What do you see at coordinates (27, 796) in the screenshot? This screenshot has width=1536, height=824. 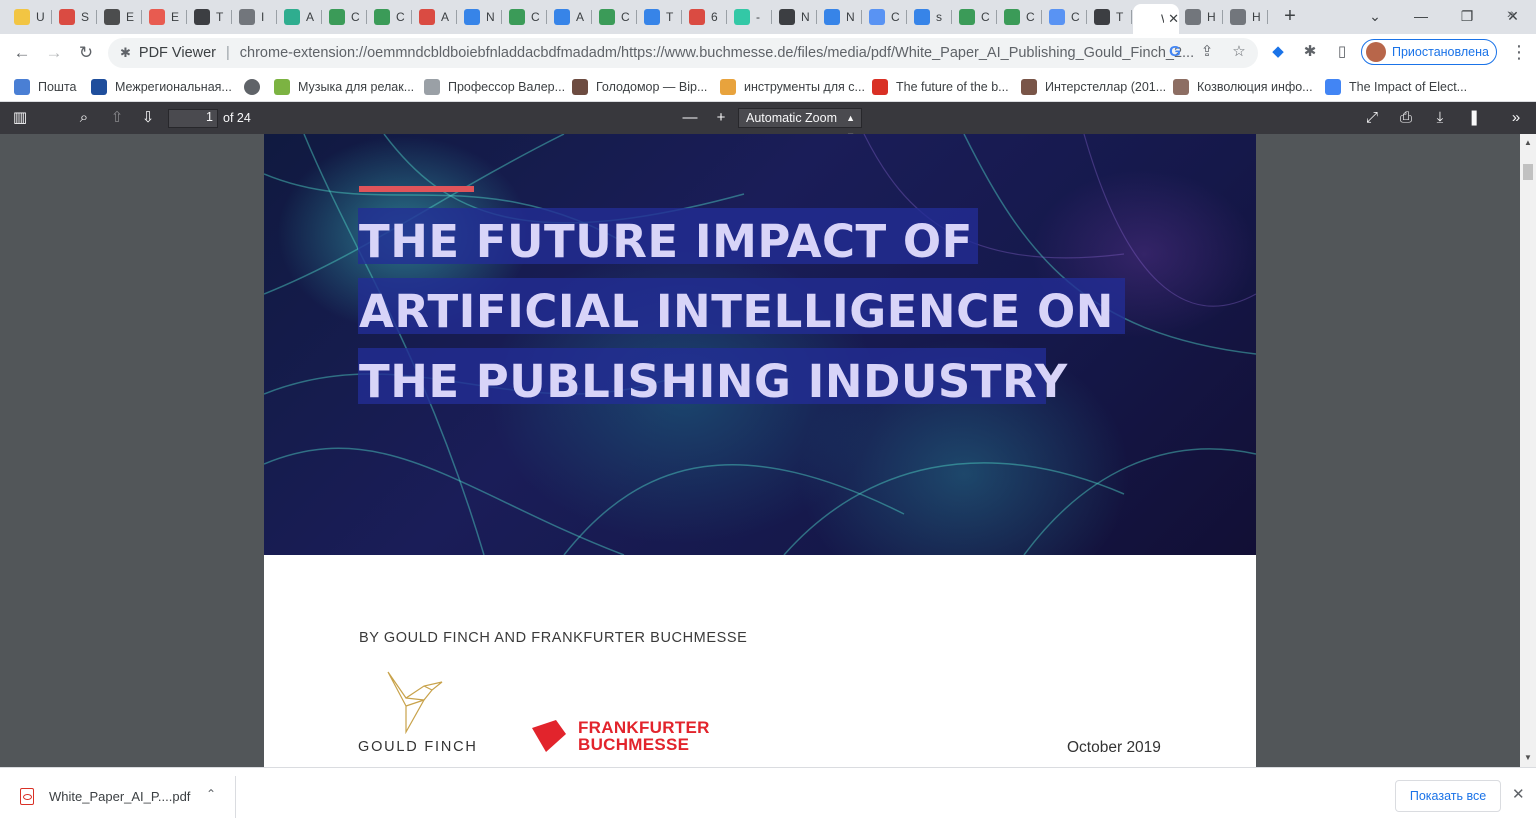 I see `pdf-file-icon` at bounding box center [27, 796].